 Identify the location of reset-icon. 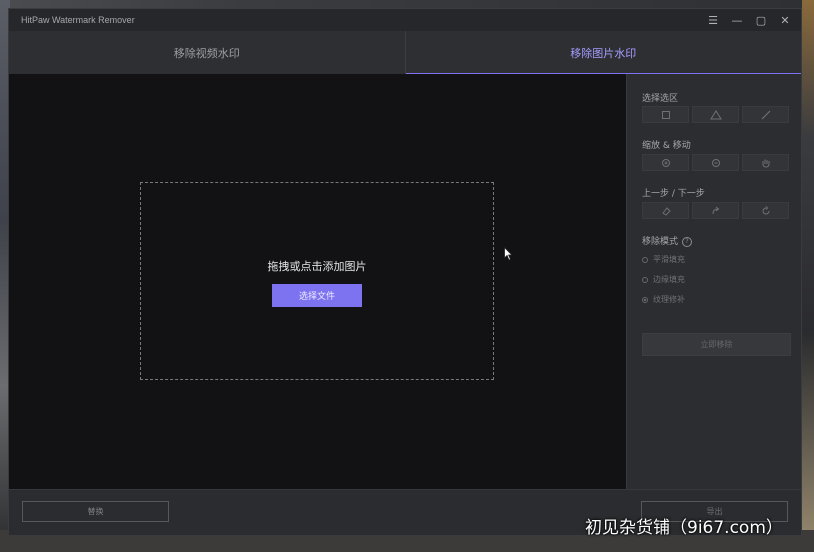
(765, 210).